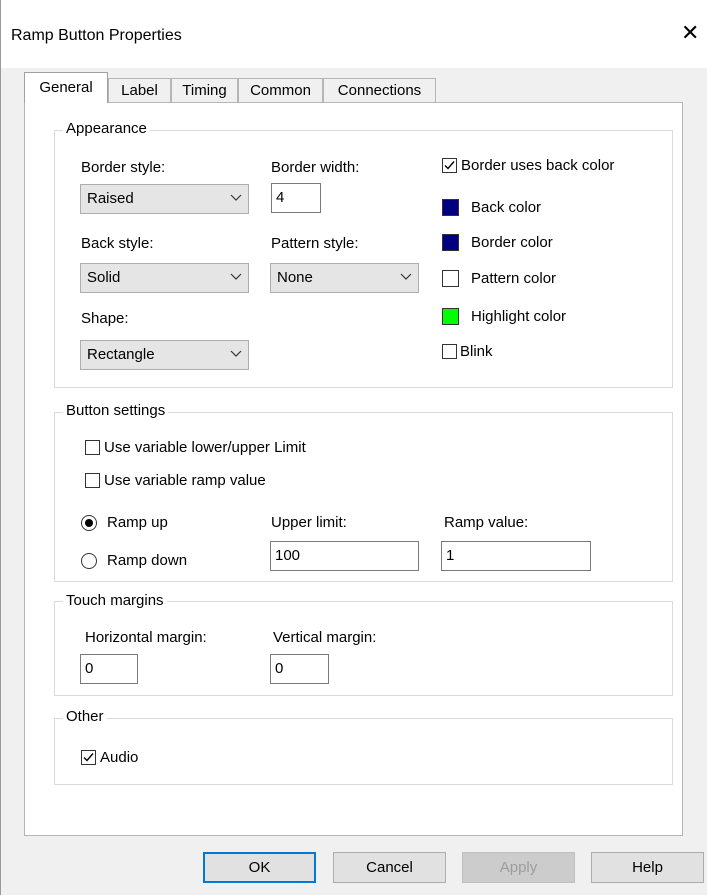 This screenshot has width=707, height=895. I want to click on help-button: Help, so click(647, 867).